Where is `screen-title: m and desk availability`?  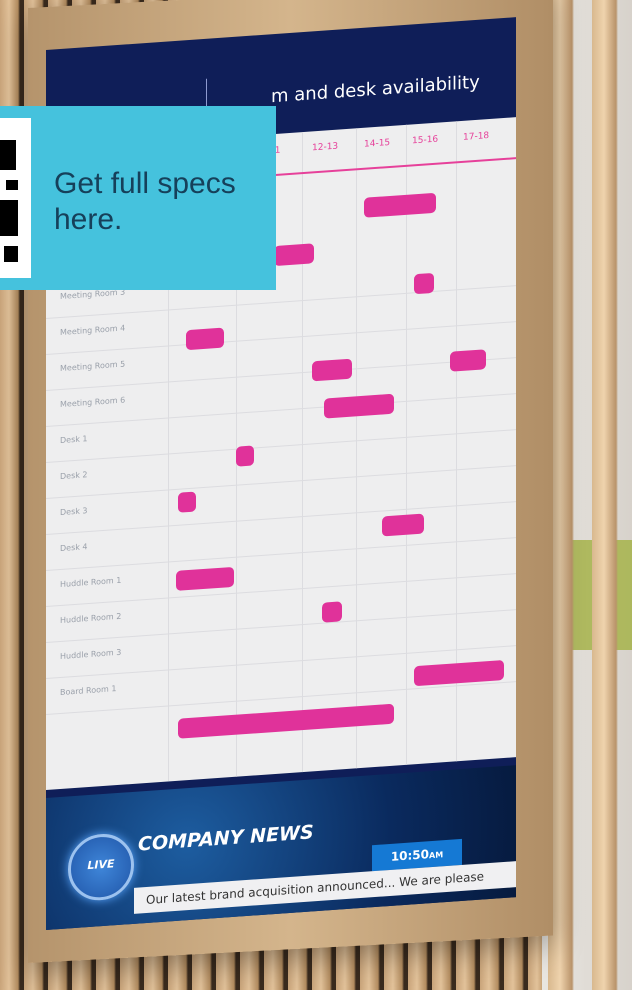 screen-title: m and desk availability is located at coordinates (375, 89).